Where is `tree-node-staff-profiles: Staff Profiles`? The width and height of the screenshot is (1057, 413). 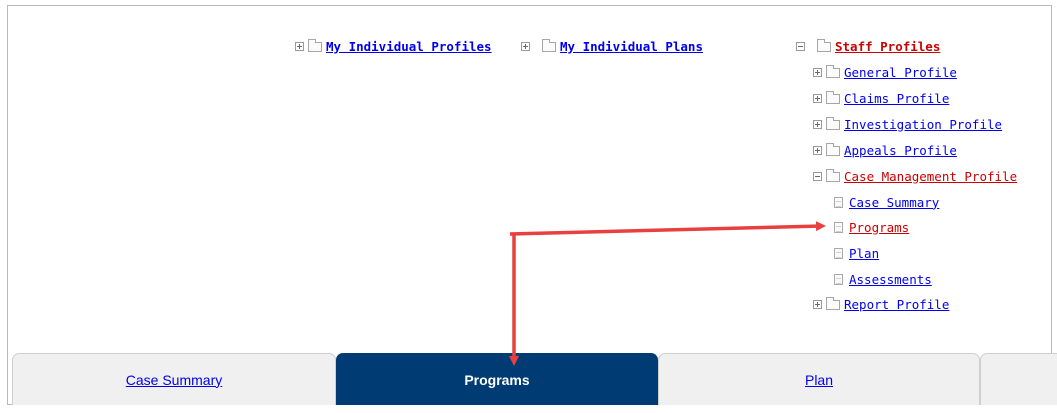 tree-node-staff-profiles: Staff Profiles is located at coordinates (868, 46).